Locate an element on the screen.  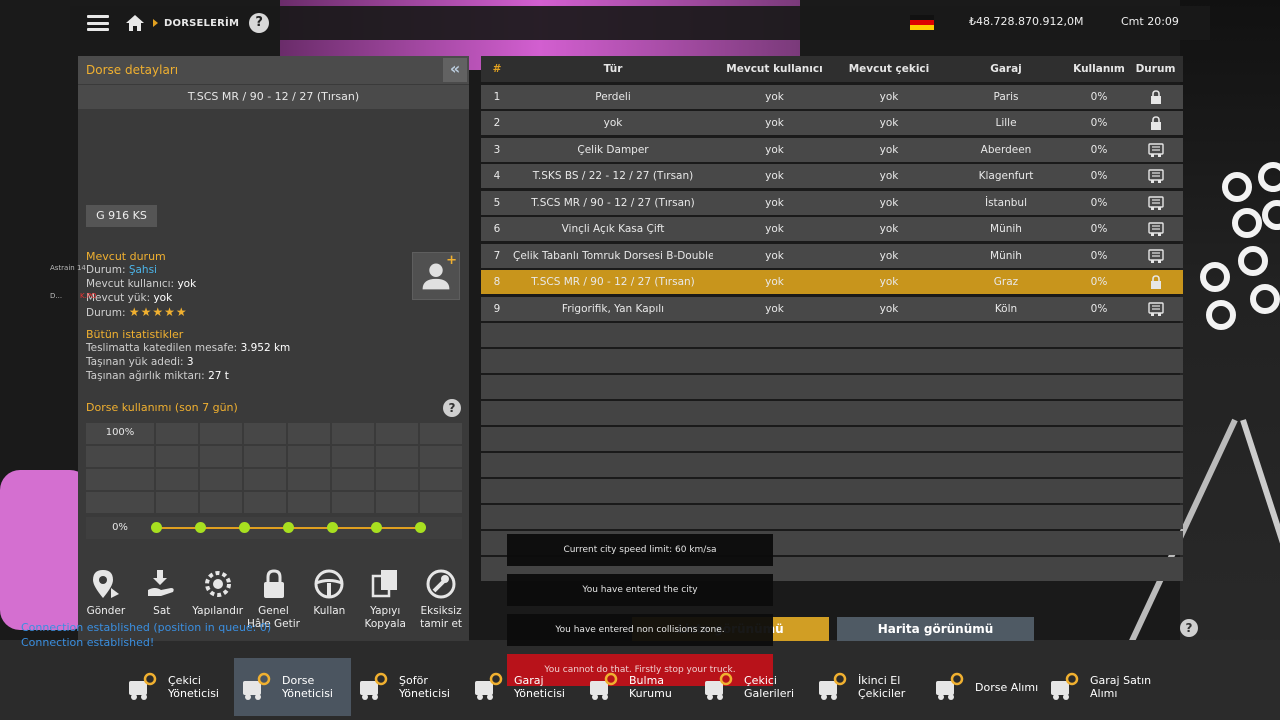
cell-n: 9 is located at coordinates (497, 308).